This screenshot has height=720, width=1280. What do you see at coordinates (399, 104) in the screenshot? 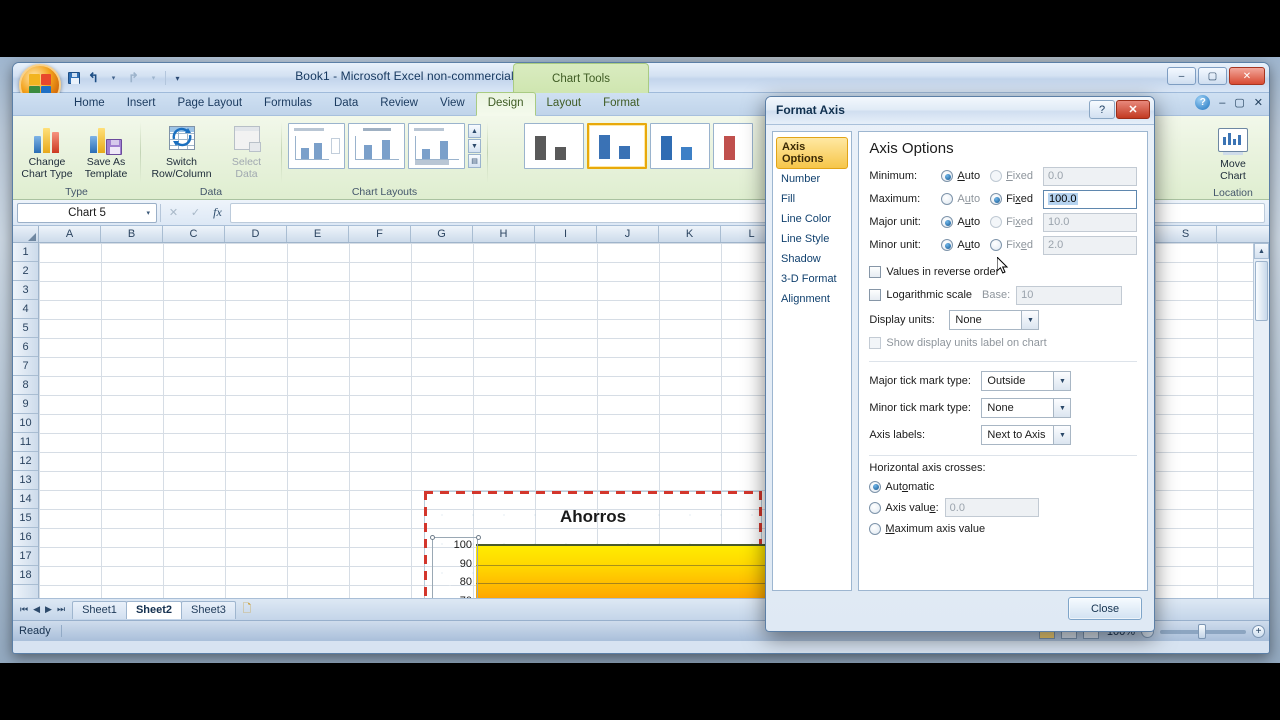
I see `tab-review: Review` at bounding box center [399, 104].